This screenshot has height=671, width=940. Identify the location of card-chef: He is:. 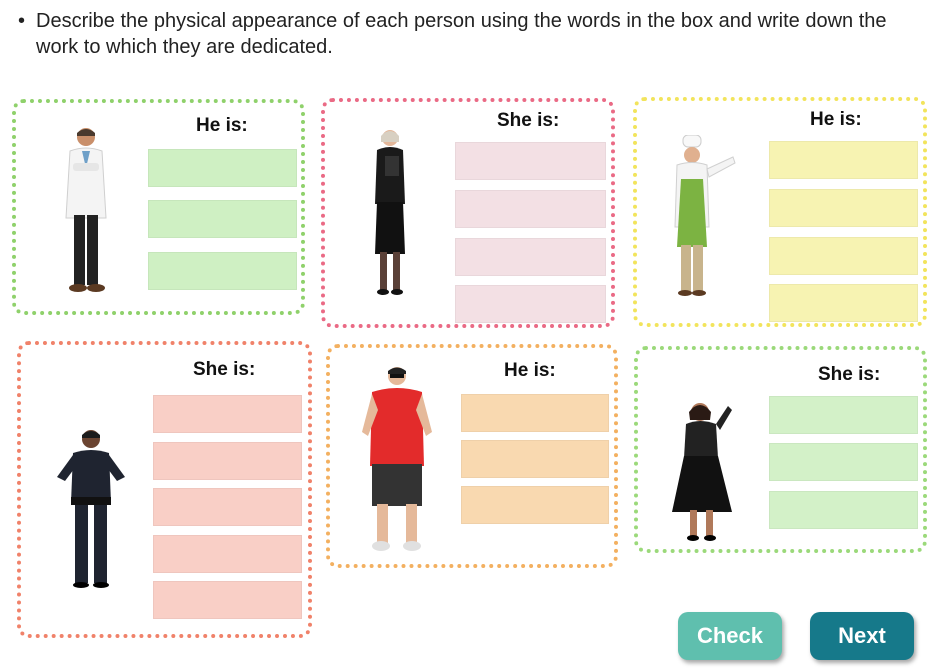
(780, 212).